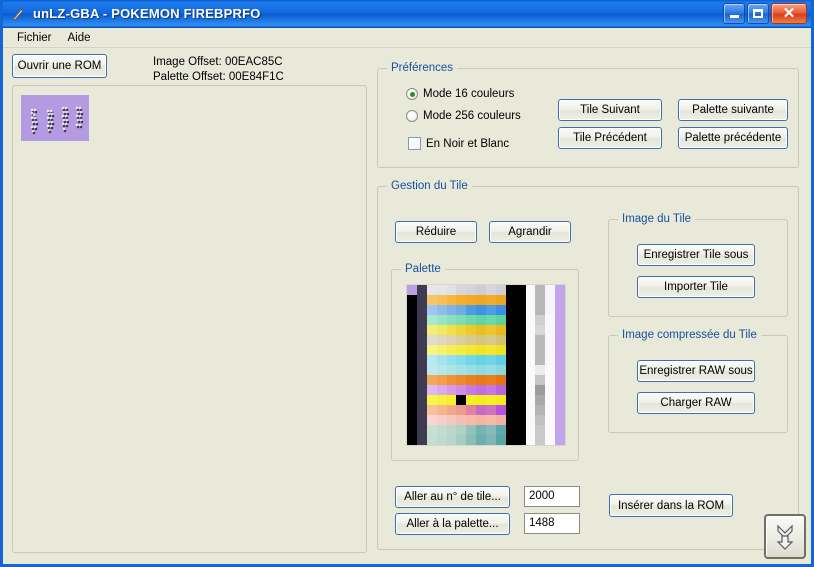  Describe the element at coordinates (463, 116) in the screenshot. I see `radio-mode-256-couleurs: Mode 256 couleurs` at that location.